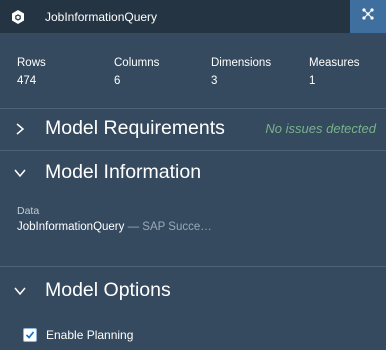 Image resolution: width=386 pixels, height=350 pixels. What do you see at coordinates (20, 129) in the screenshot?
I see `chevron-right-icon` at bounding box center [20, 129].